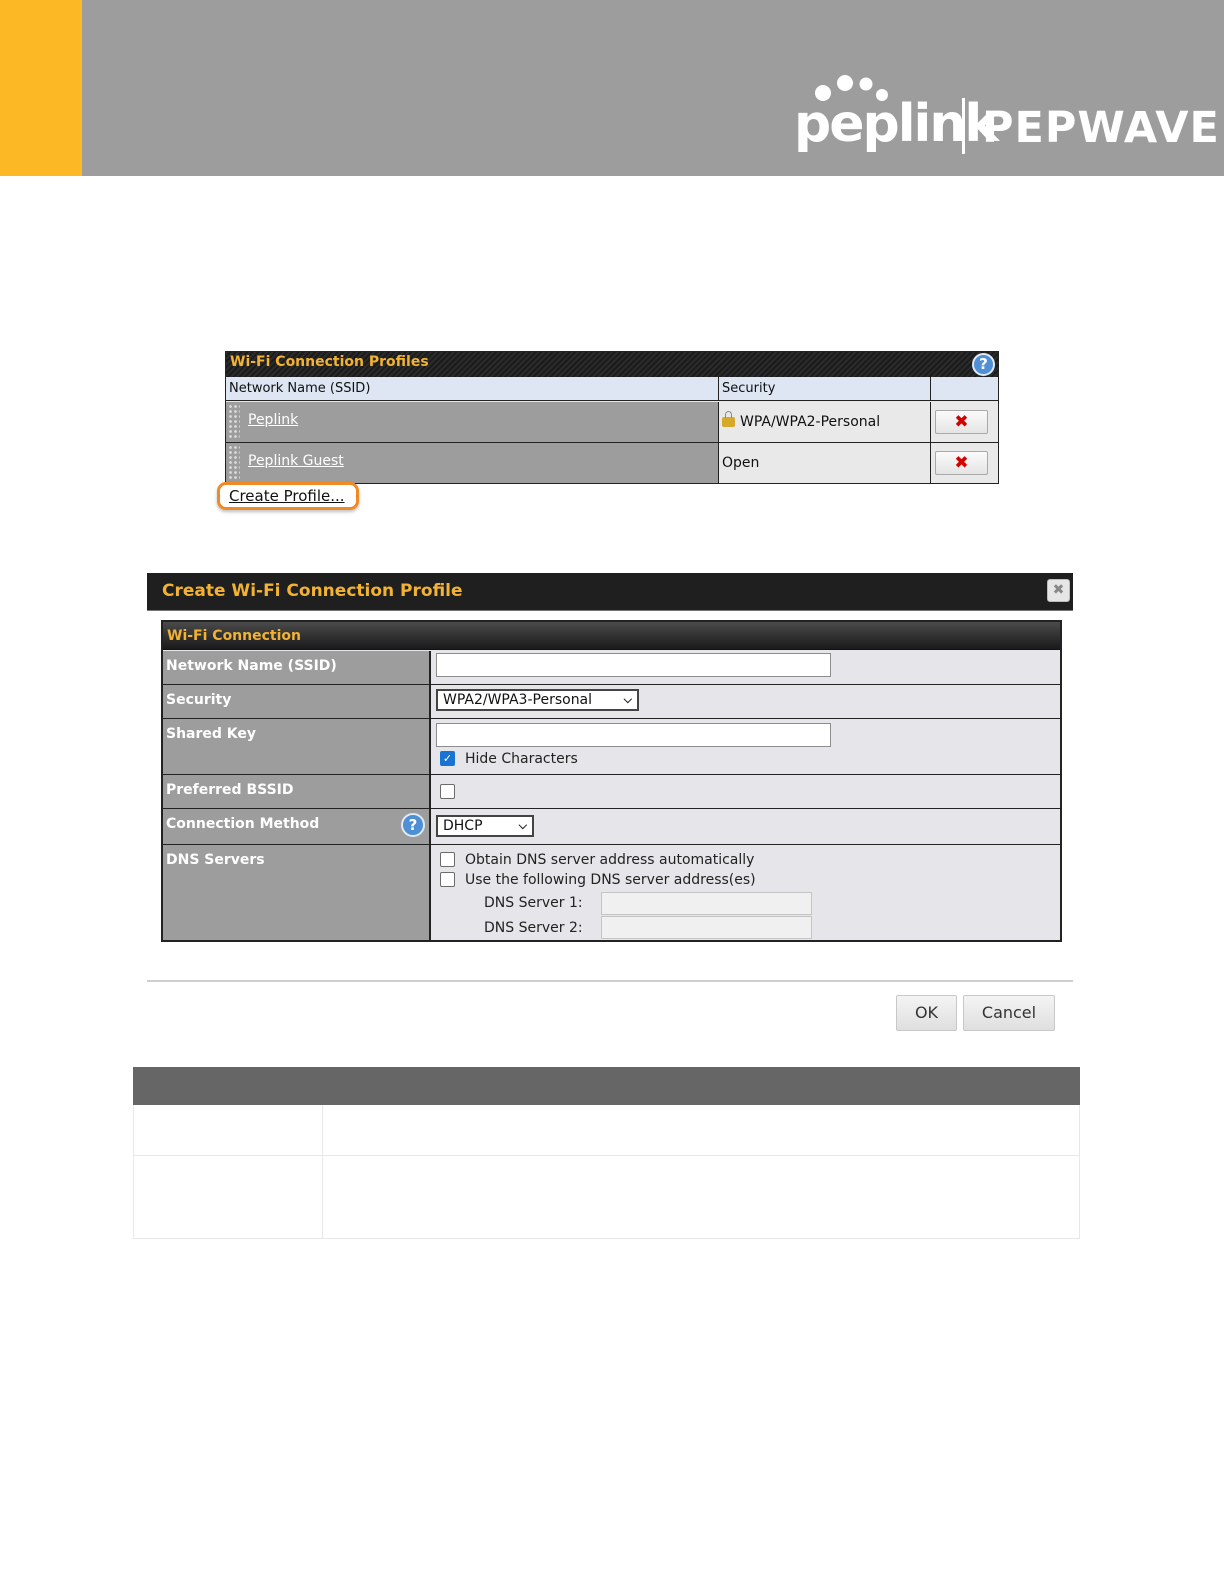 The width and height of the screenshot is (1224, 1584). I want to click on table-header-row: Network Name (SSID) Security, so click(612, 389).